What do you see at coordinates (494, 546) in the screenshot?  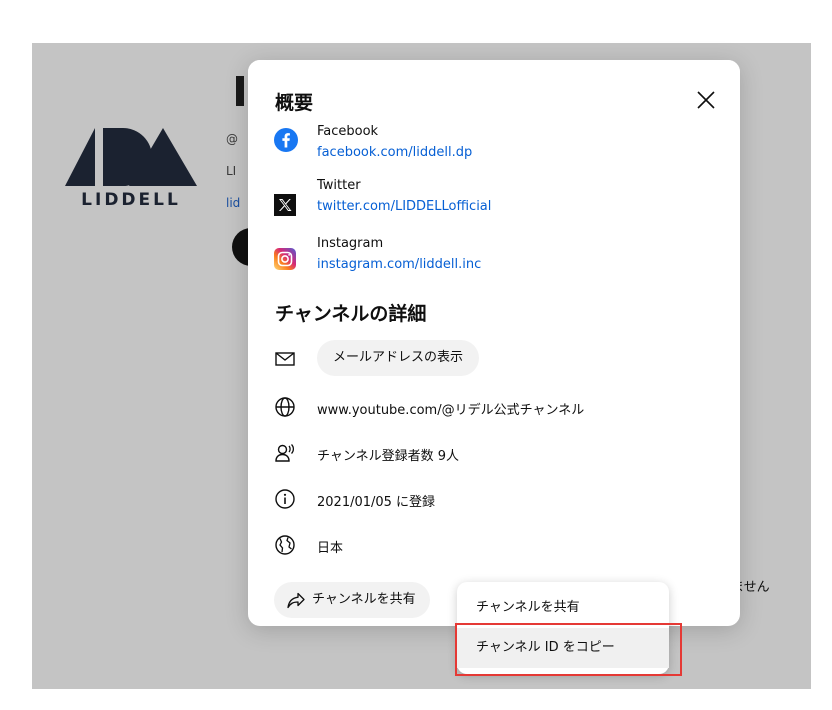 I see `detail-row-country: 日本` at bounding box center [494, 546].